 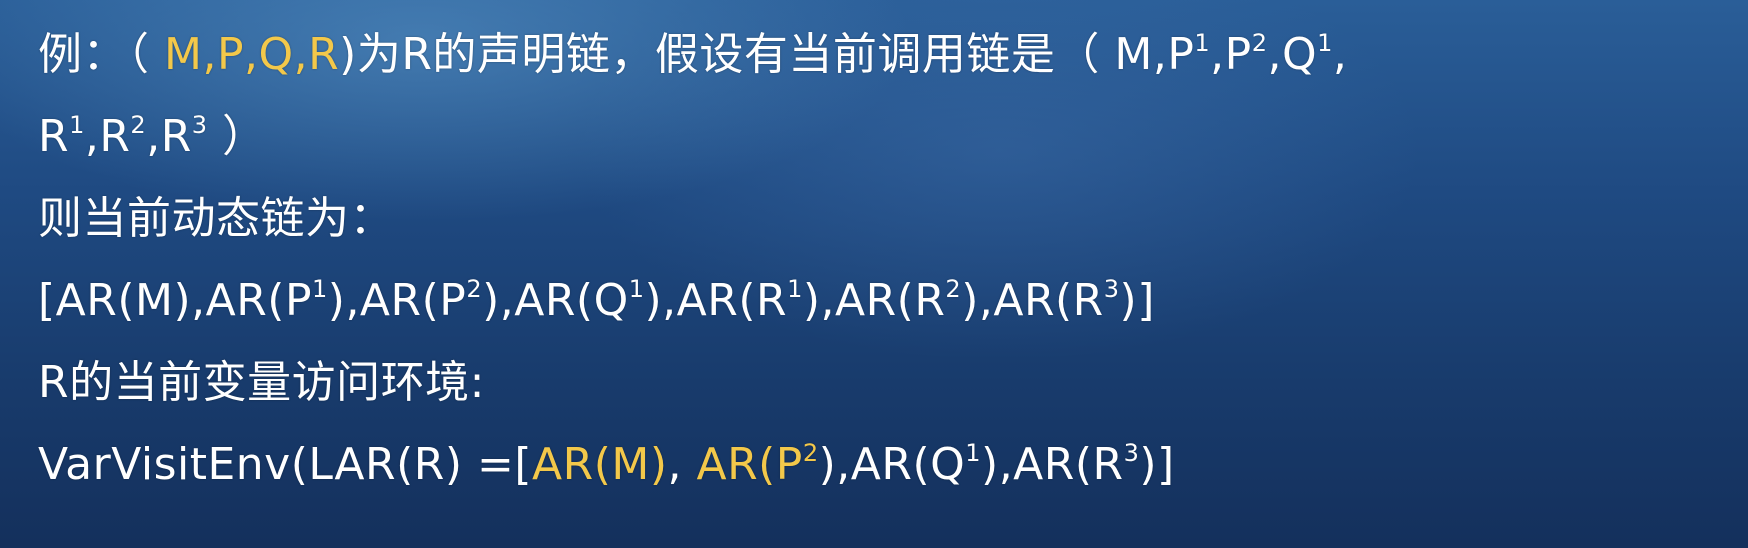 I want to click on text-segment: ,P, so click(x=1231, y=54).